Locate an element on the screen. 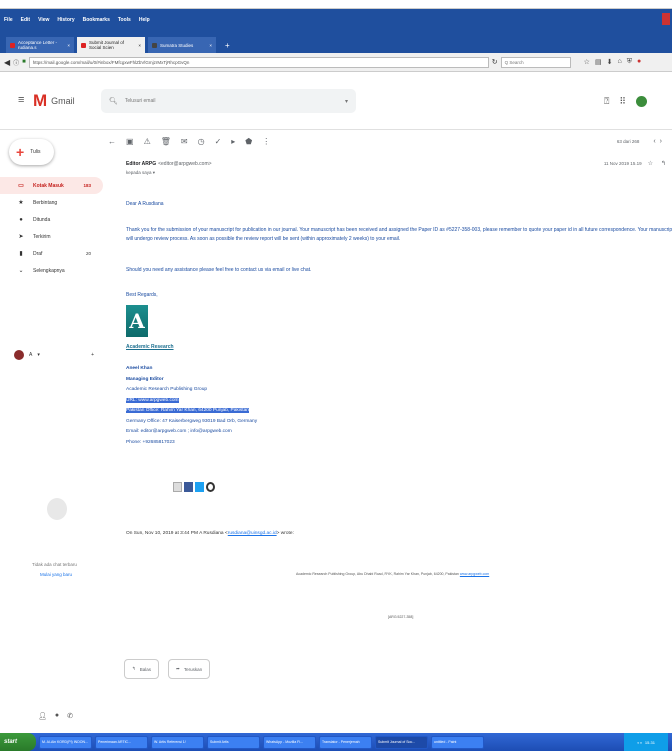 This screenshot has width=672, height=751. account-org-logo is located at coordinates (649, 101).